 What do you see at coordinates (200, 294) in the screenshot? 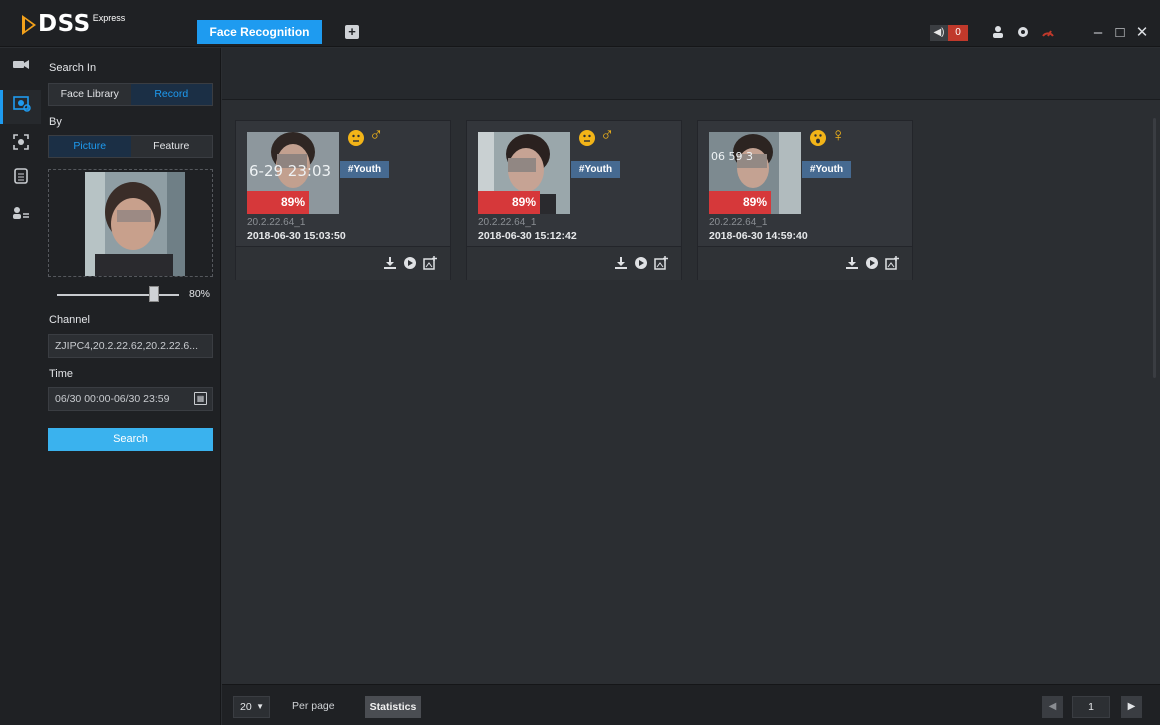
I see `similarity-value: 80%` at bounding box center [200, 294].